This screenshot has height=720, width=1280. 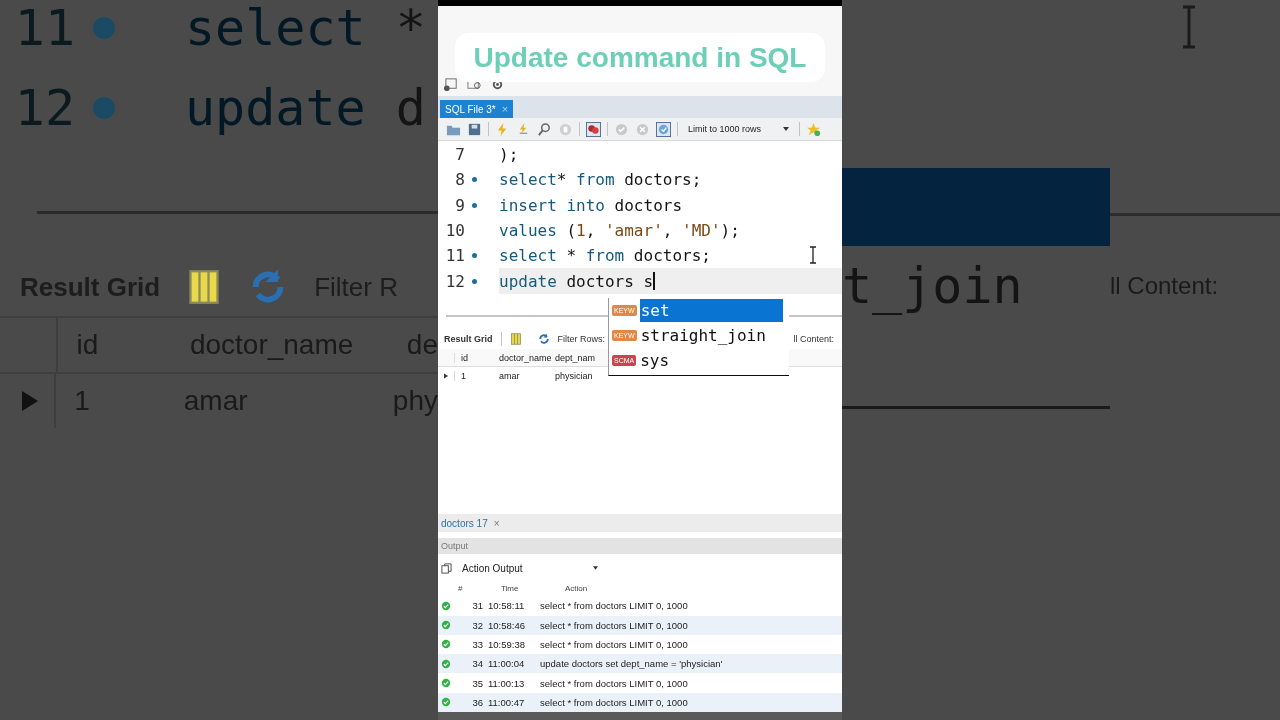 I want to click on limit-dropdown: Limit to 1000 rows, so click(x=739, y=129).